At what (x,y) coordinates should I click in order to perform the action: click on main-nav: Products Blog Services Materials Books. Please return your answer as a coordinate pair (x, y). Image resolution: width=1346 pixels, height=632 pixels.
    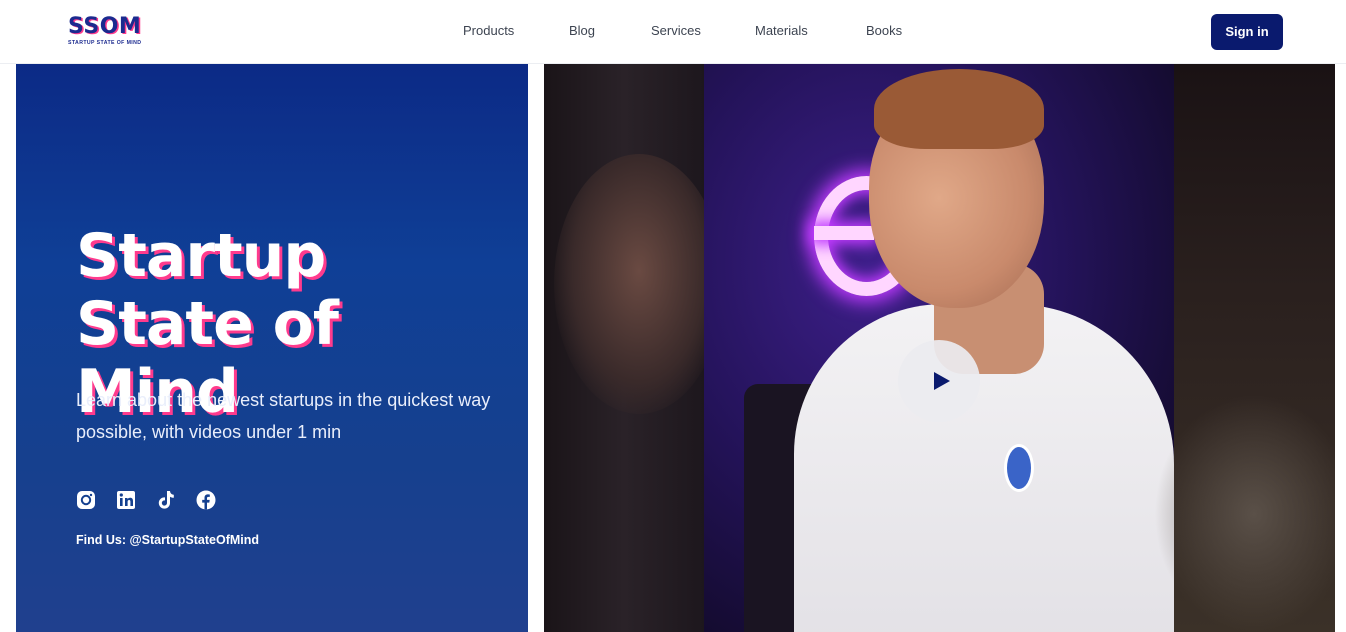
    Looking at the image, I should click on (673, 32).